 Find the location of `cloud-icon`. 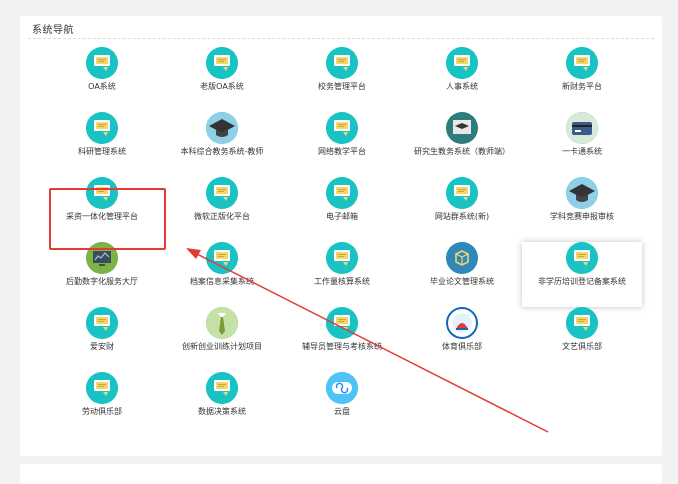

cloud-icon is located at coordinates (342, 388).